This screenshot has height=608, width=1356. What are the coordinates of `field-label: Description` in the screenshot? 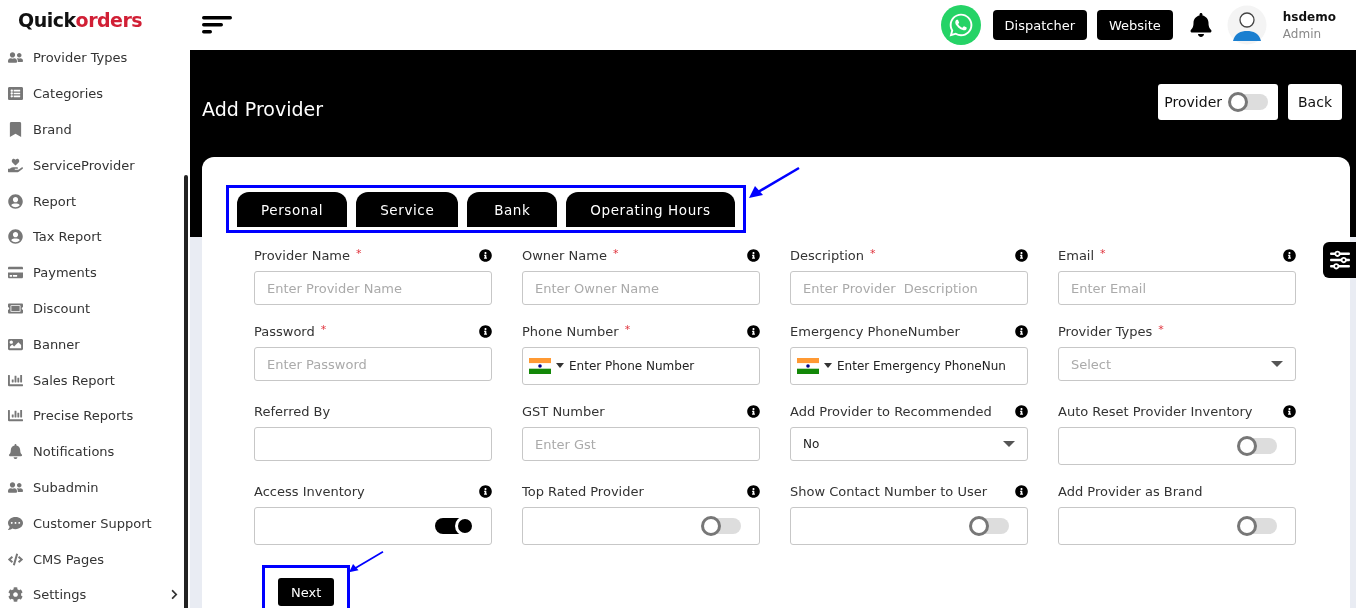 It's located at (827, 255).